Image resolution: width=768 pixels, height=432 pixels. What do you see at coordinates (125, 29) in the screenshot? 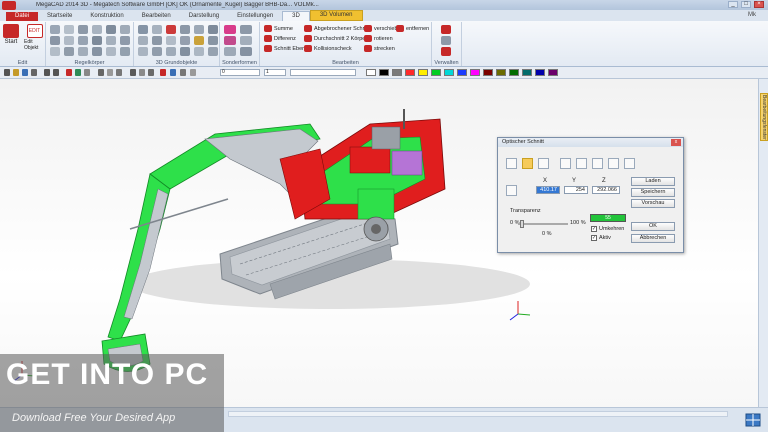
I see `prism-icon` at bounding box center [125, 29].